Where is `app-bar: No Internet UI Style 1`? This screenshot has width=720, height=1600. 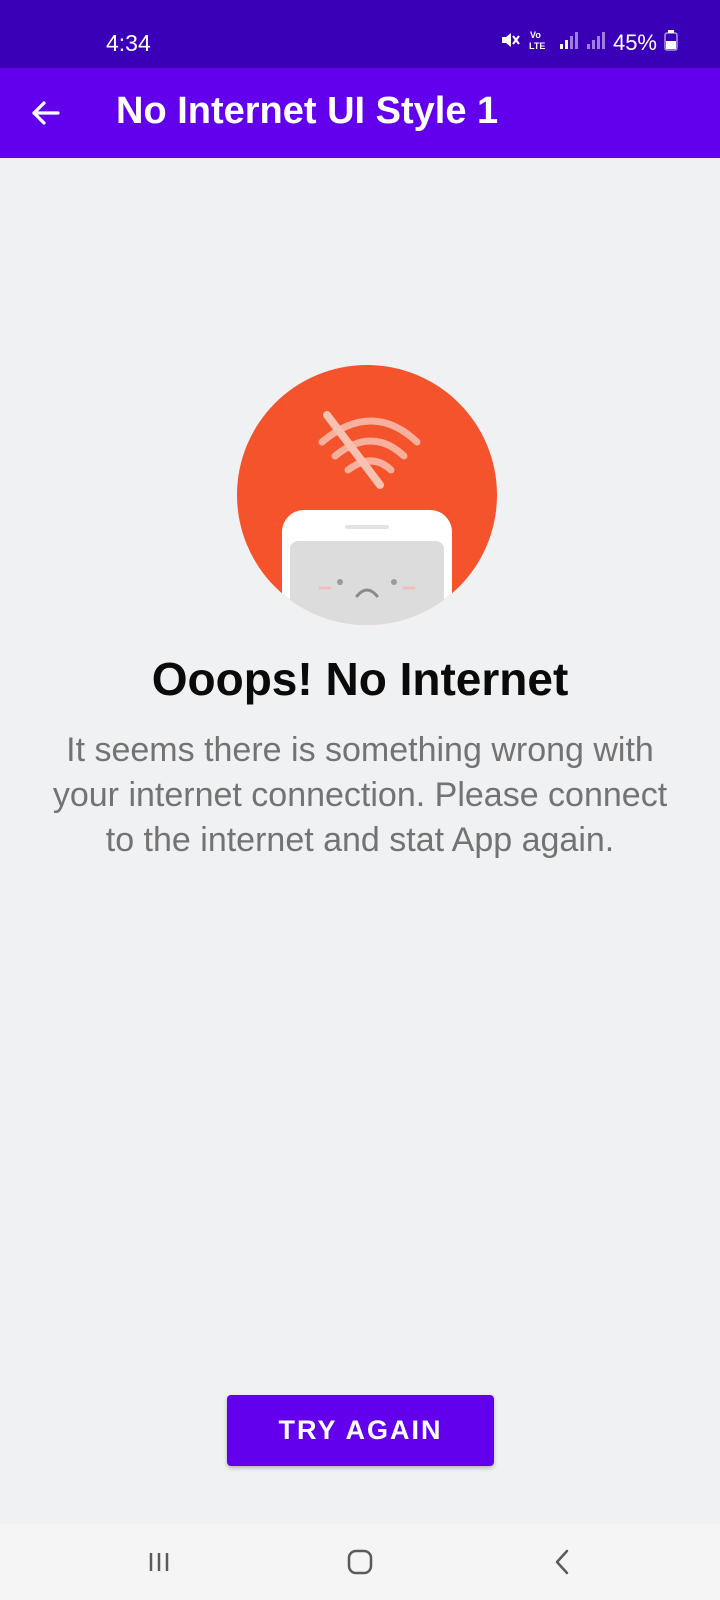
app-bar: No Internet UI Style 1 is located at coordinates (360, 113).